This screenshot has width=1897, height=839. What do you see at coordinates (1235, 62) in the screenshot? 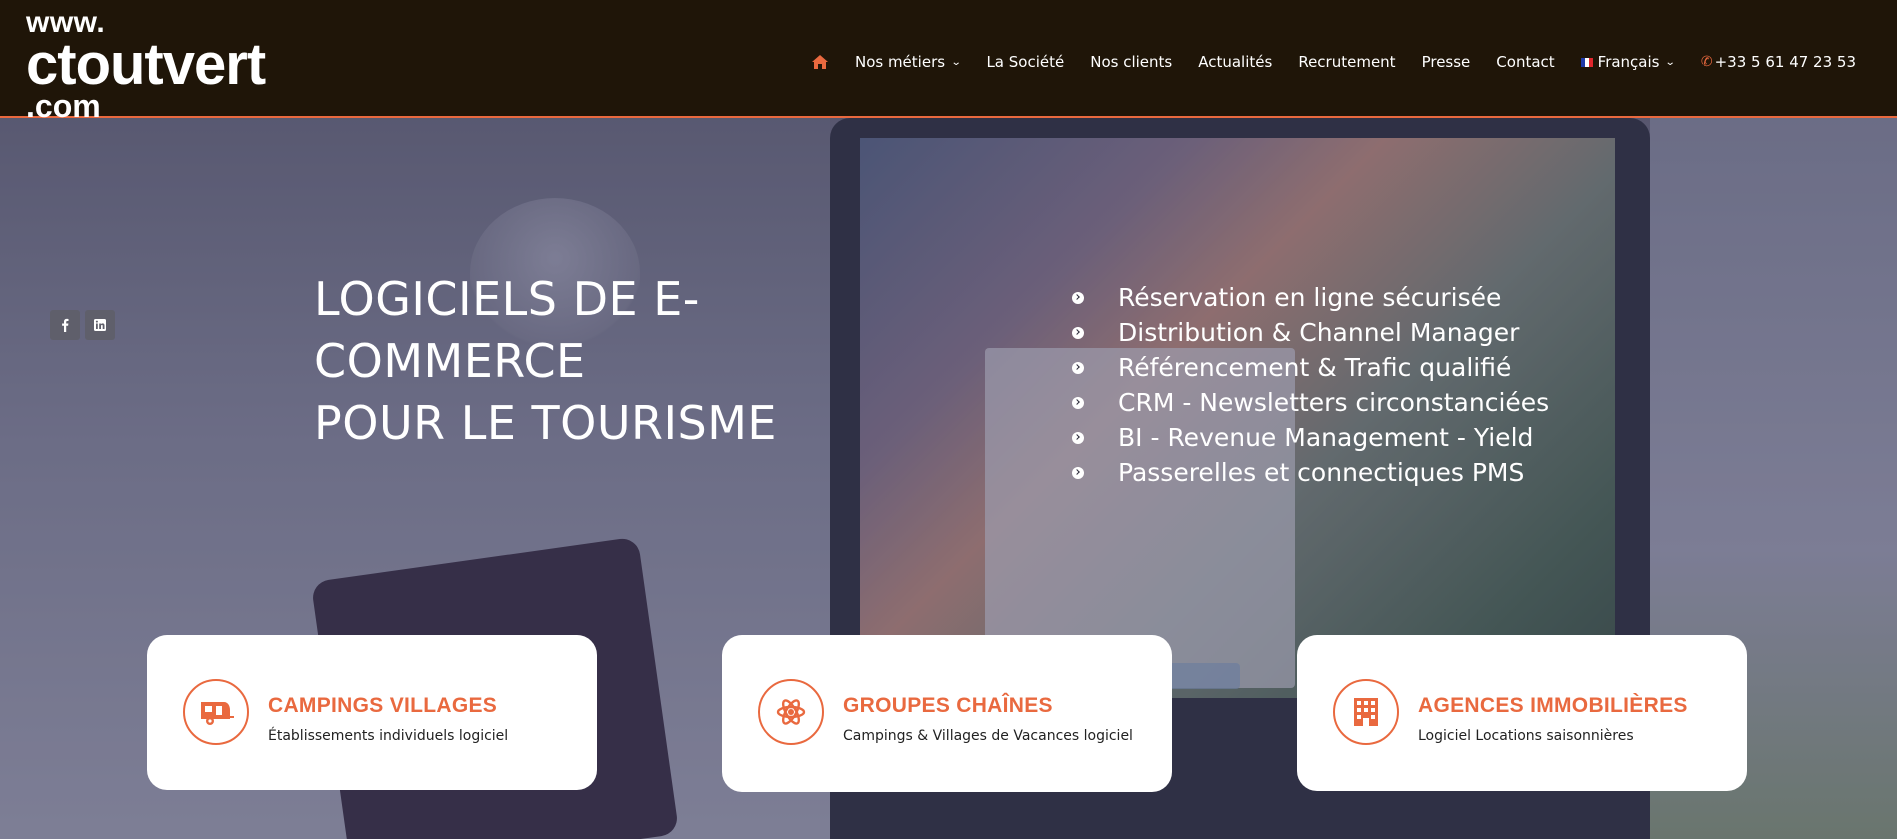
I see `nav-actualites: Actualités` at bounding box center [1235, 62].